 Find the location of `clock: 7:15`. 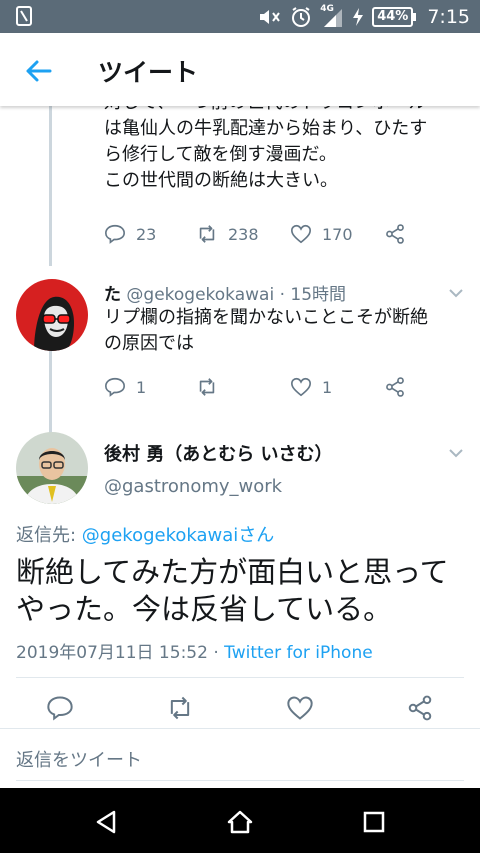

clock: 7:15 is located at coordinates (448, 16).